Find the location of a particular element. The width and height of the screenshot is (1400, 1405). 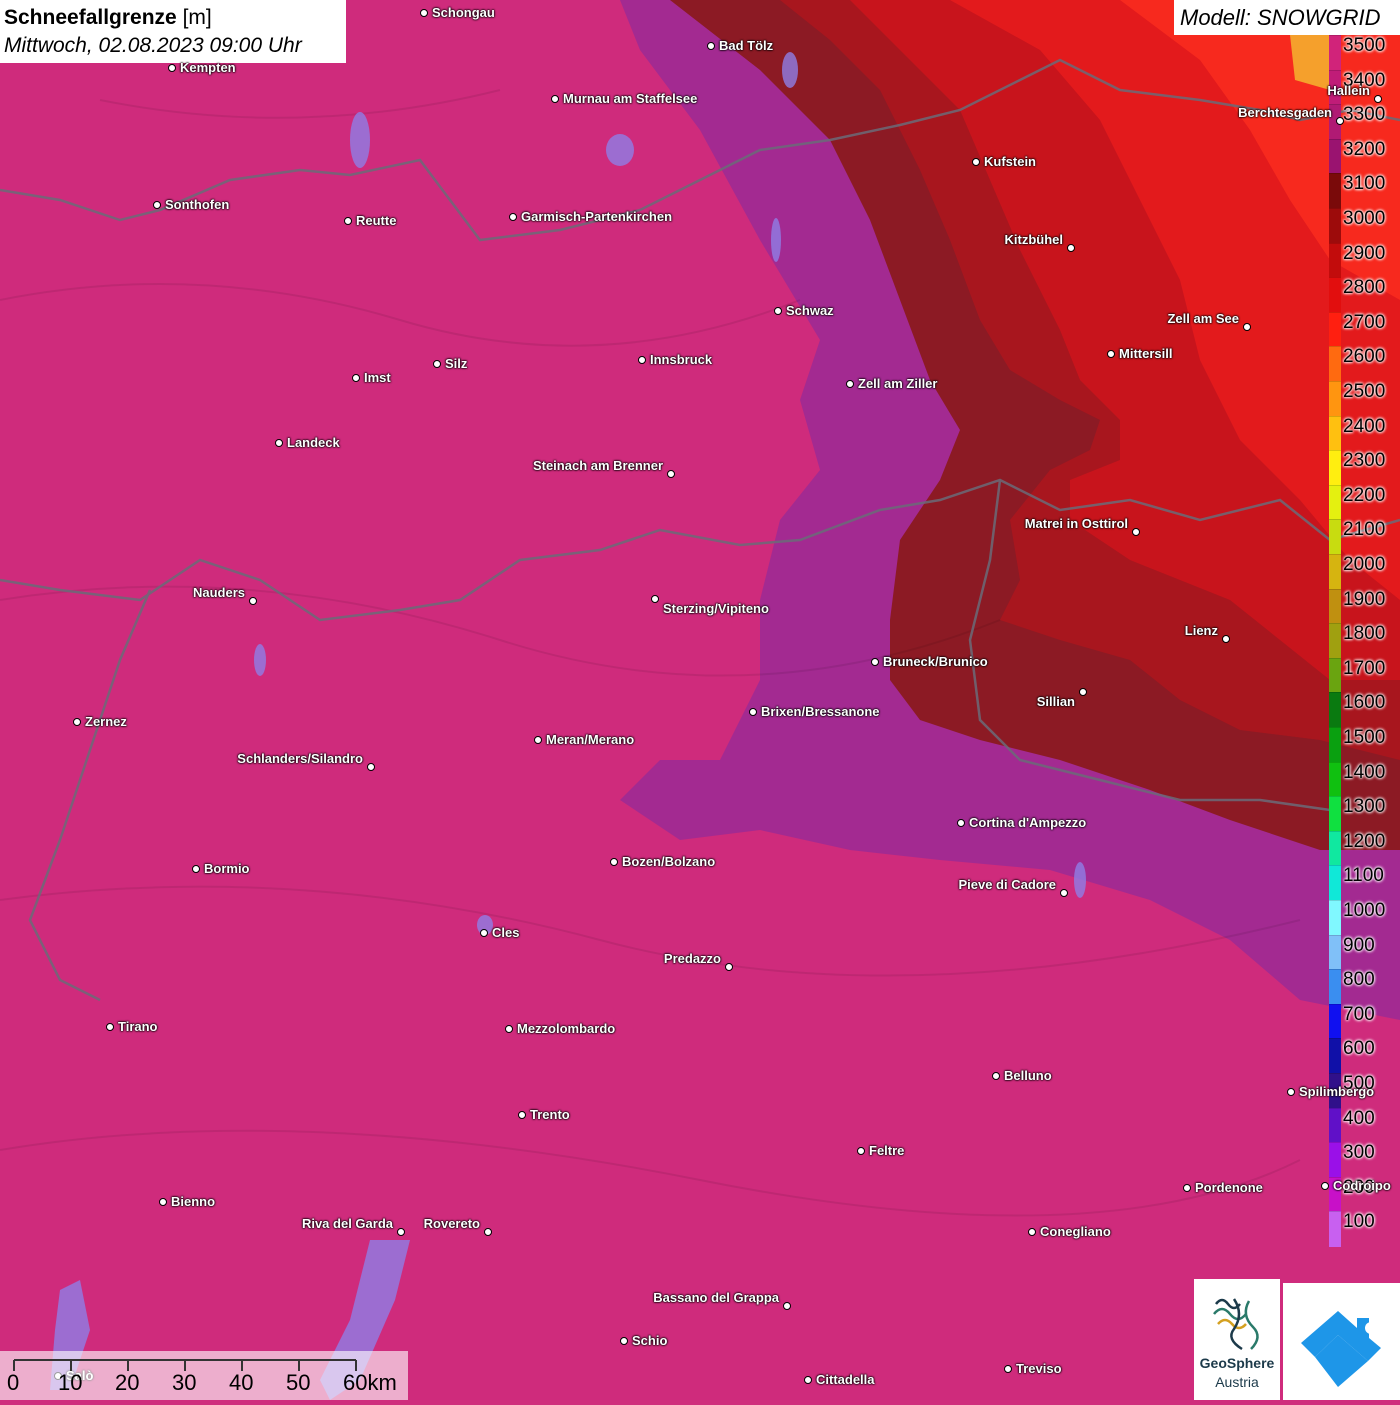

city-marker-predazzo is located at coordinates (729, 967).